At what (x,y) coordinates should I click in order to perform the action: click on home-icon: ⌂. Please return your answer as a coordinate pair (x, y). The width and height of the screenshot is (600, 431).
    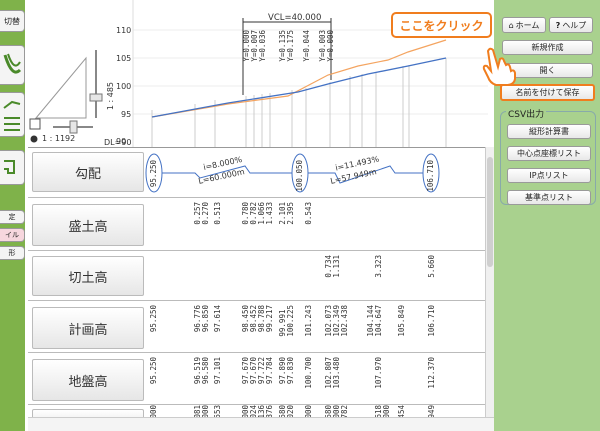
    Looking at the image, I should click on (511, 25).